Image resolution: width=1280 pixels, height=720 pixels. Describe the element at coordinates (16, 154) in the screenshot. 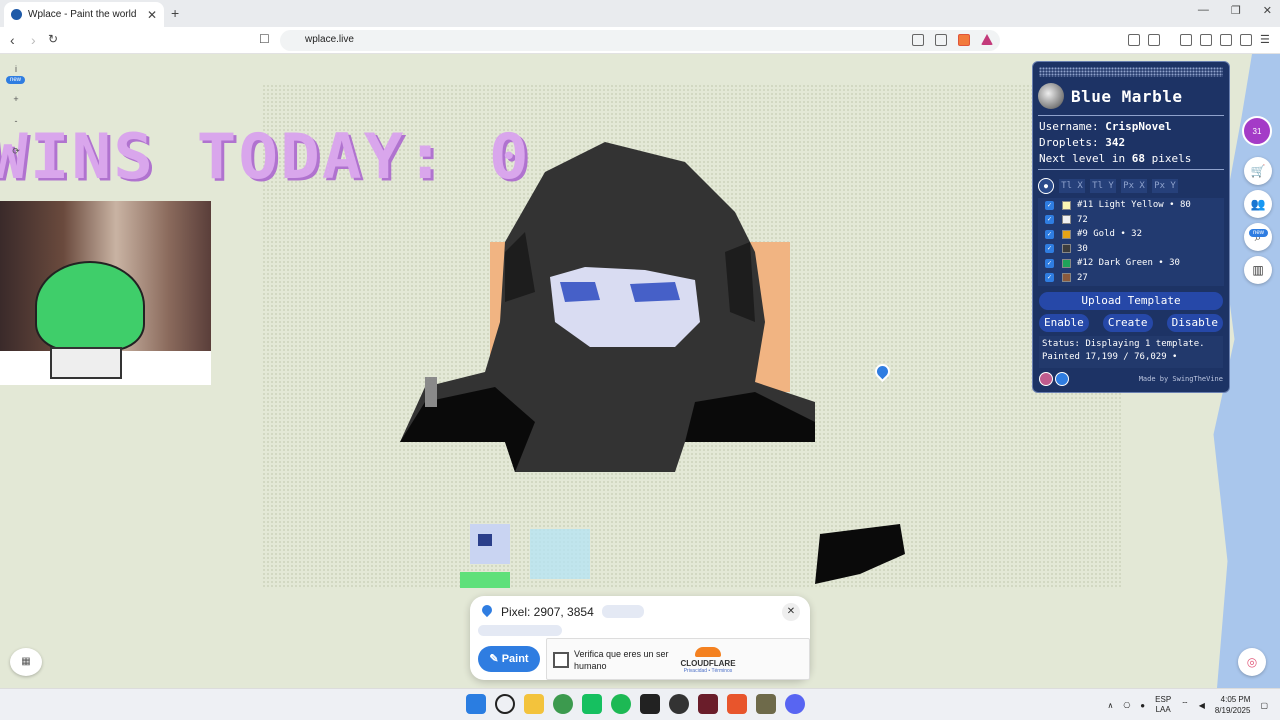

I see `refresh-button: ⟳` at that location.